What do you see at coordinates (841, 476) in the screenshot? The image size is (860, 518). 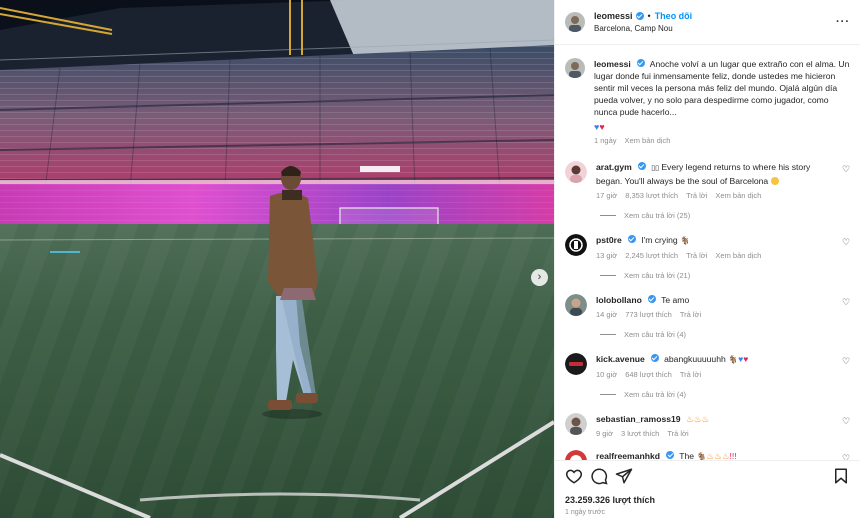 I see `bookmark-icon` at bounding box center [841, 476].